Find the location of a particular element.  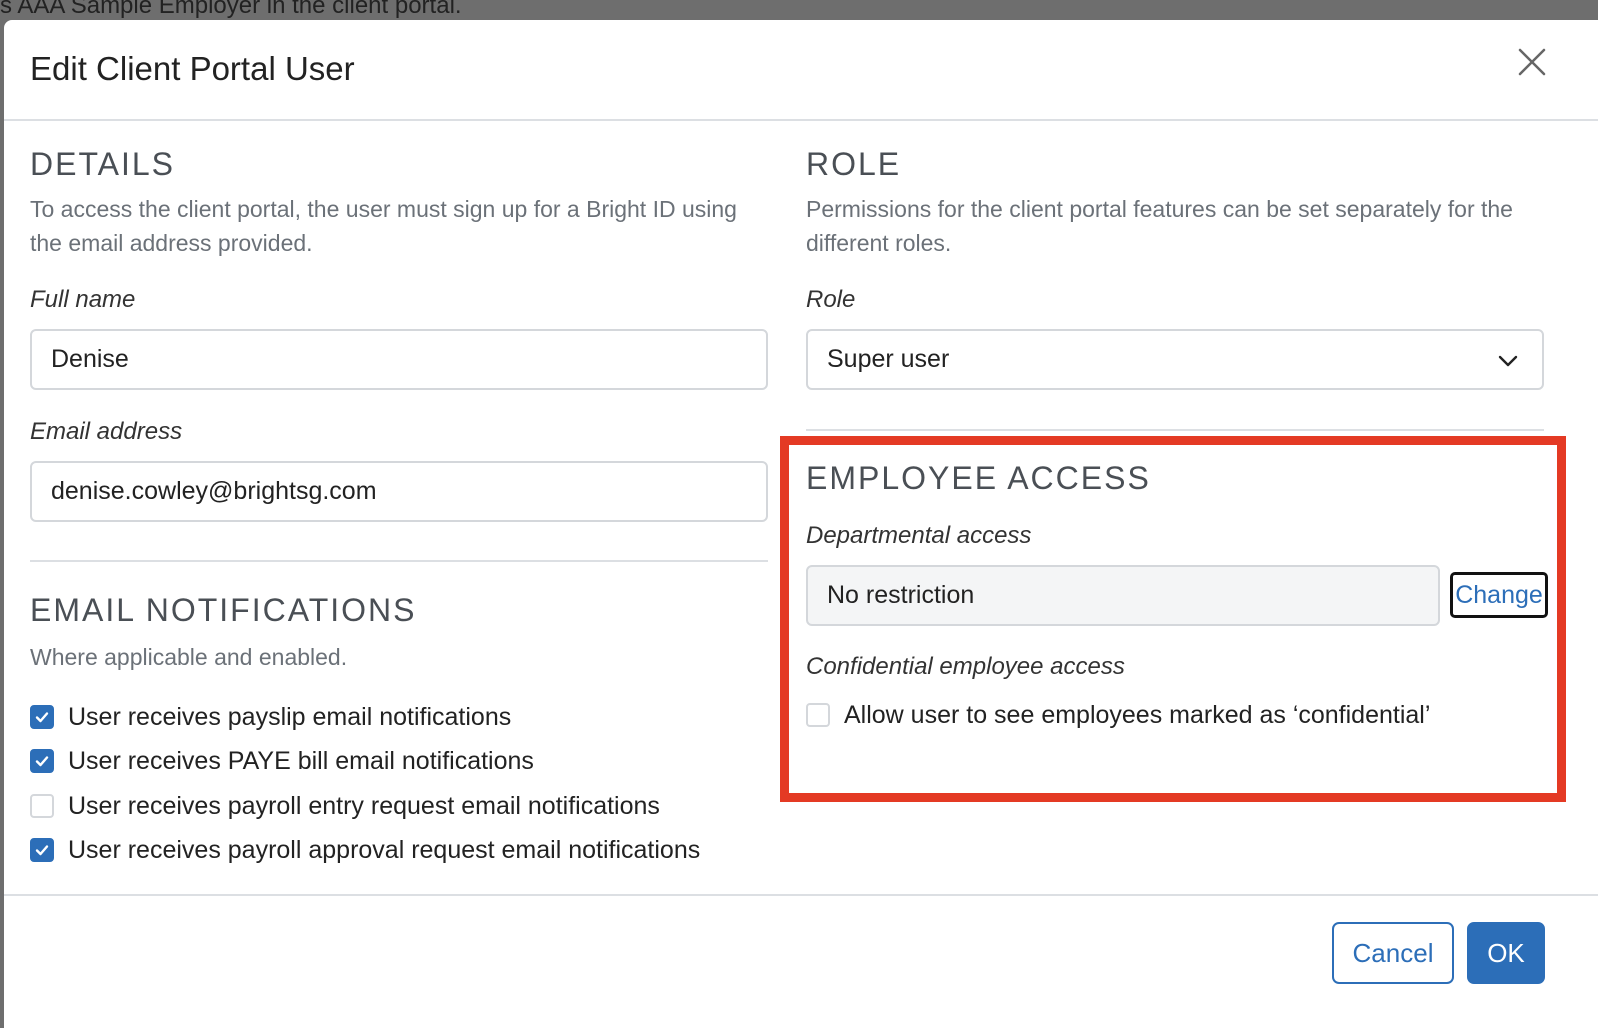

departmental-access-value: No restriction is located at coordinates (901, 595).